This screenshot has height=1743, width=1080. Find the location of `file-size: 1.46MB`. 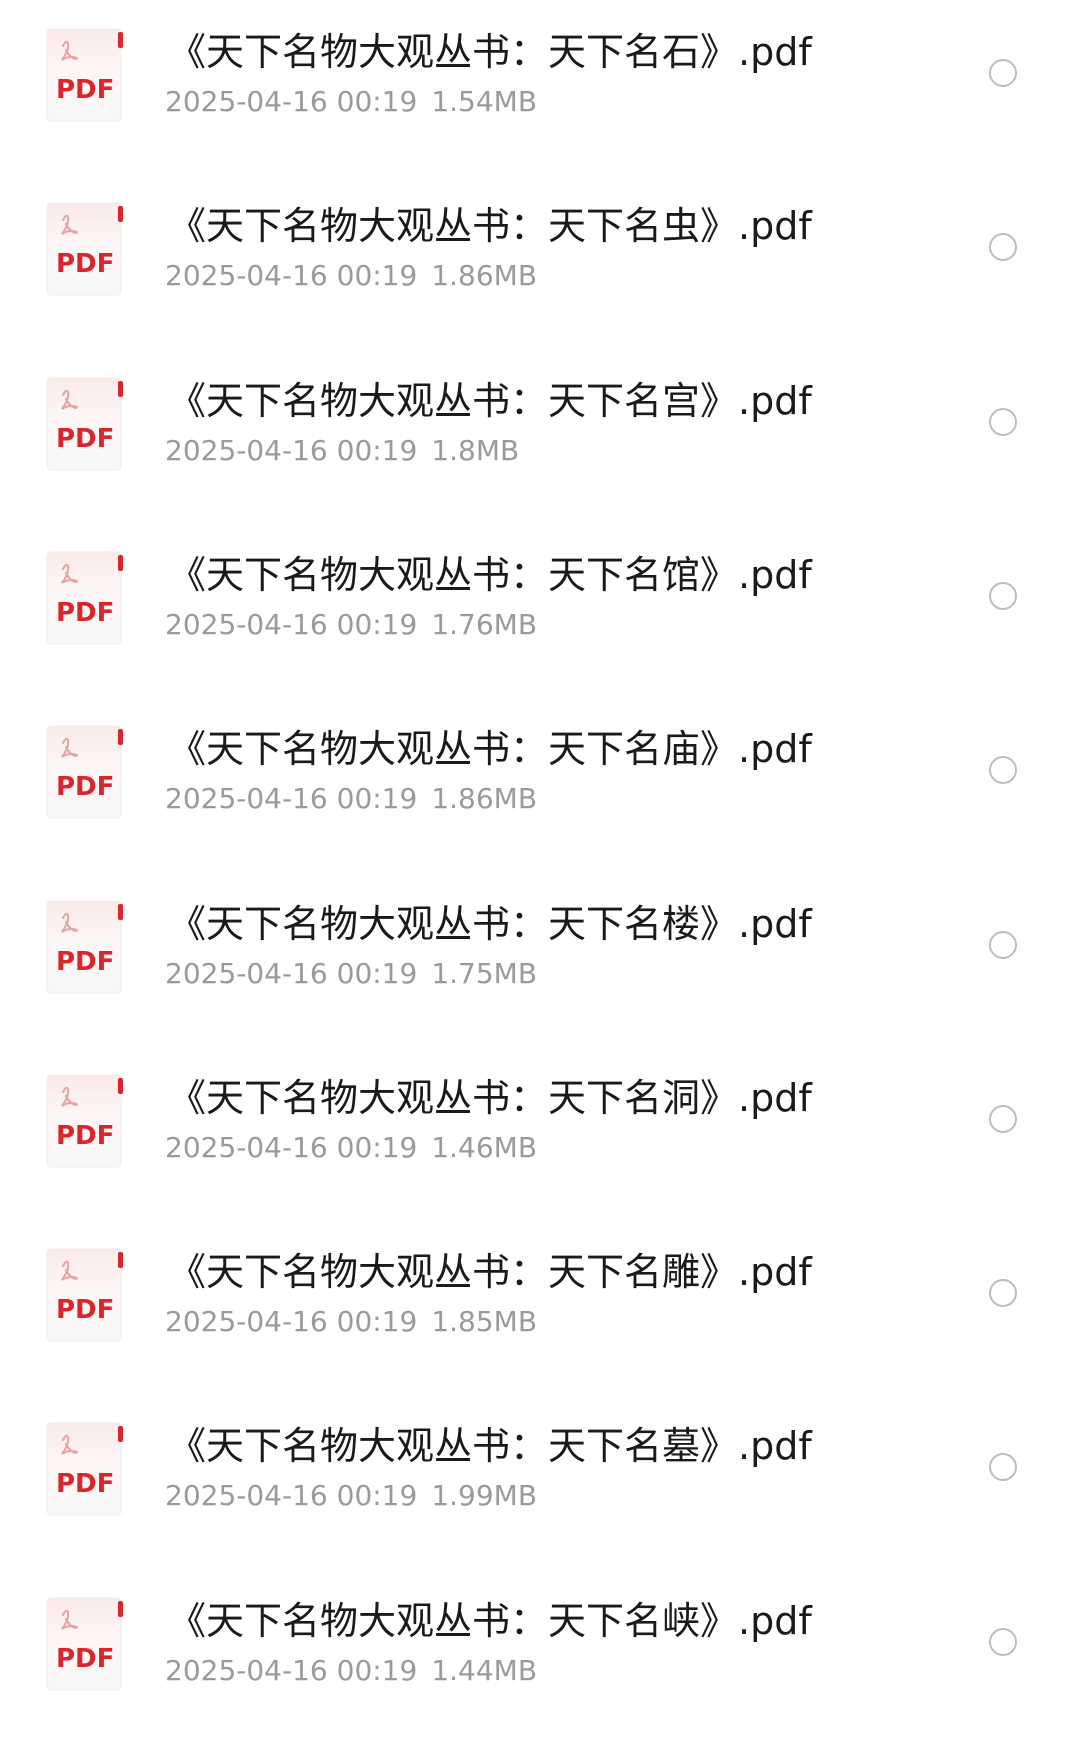

file-size: 1.46MB is located at coordinates (484, 1147).